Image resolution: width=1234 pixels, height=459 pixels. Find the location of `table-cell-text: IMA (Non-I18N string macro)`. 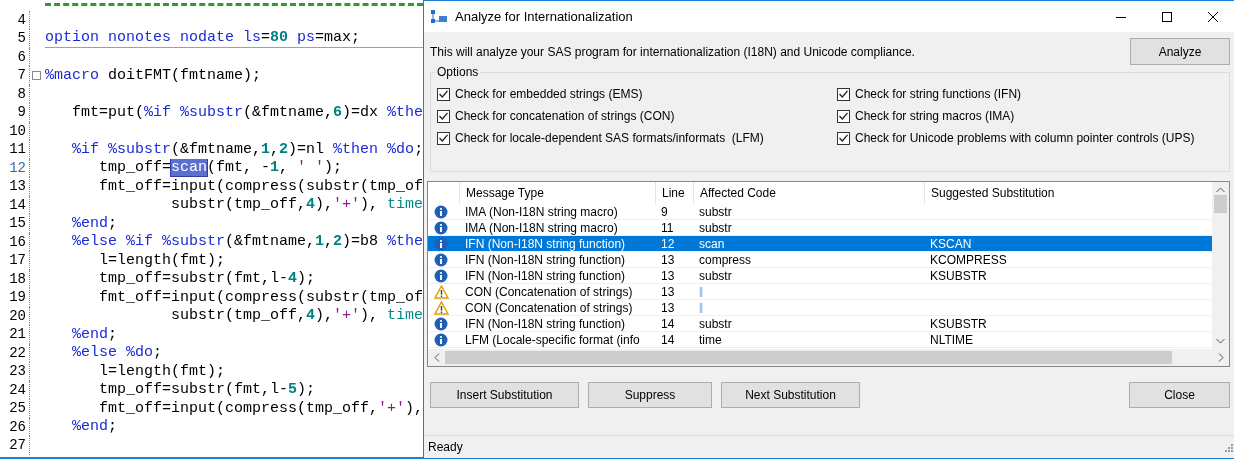

table-cell-text: IMA (Non-I18N string macro) is located at coordinates (541, 227).